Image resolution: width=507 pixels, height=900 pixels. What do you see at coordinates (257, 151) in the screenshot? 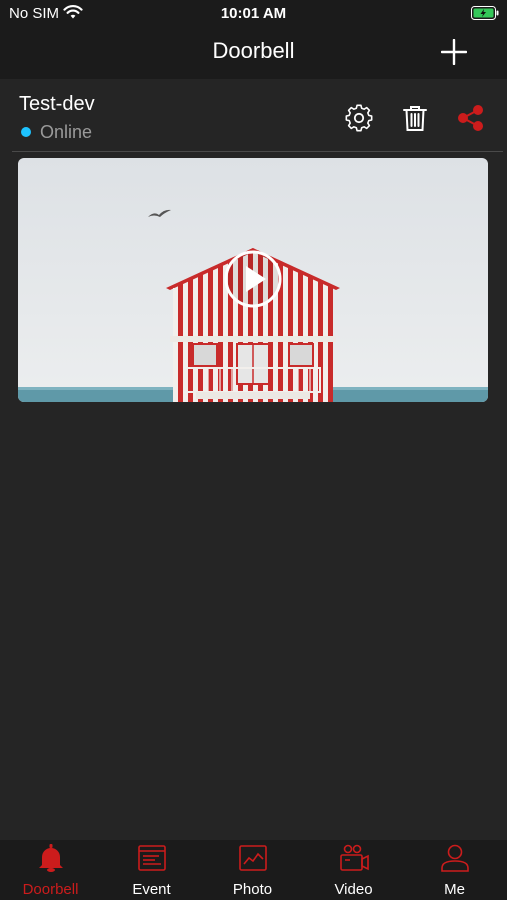
I see `divider` at bounding box center [257, 151].